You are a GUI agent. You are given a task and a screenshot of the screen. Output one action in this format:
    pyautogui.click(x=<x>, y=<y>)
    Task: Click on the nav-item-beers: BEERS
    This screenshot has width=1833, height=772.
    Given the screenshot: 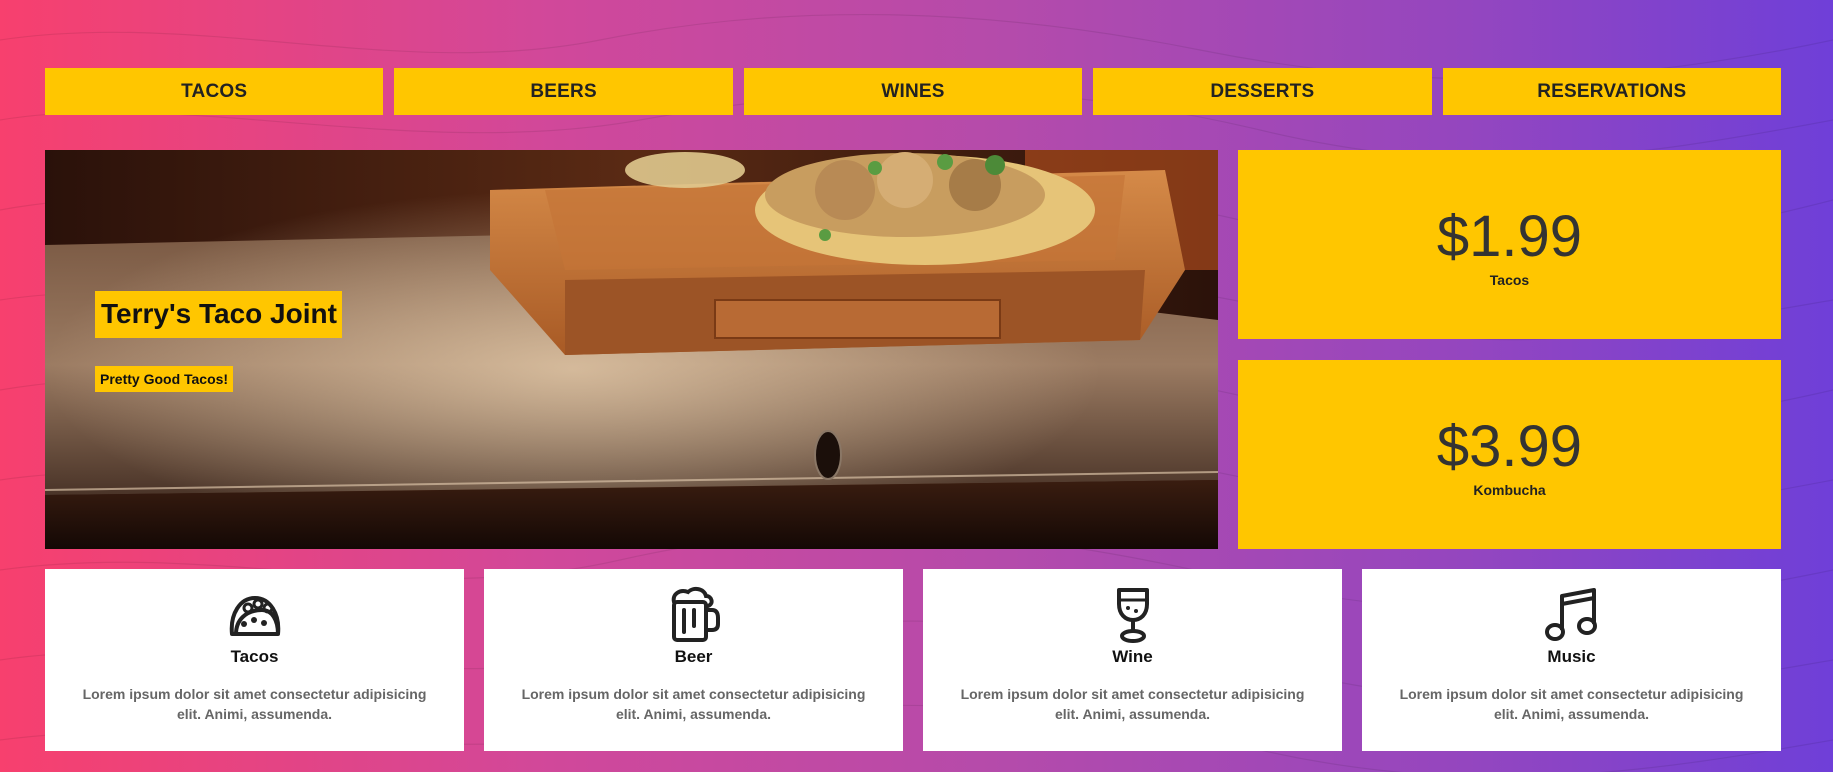 What is the action you would take?
    pyautogui.click(x=563, y=91)
    